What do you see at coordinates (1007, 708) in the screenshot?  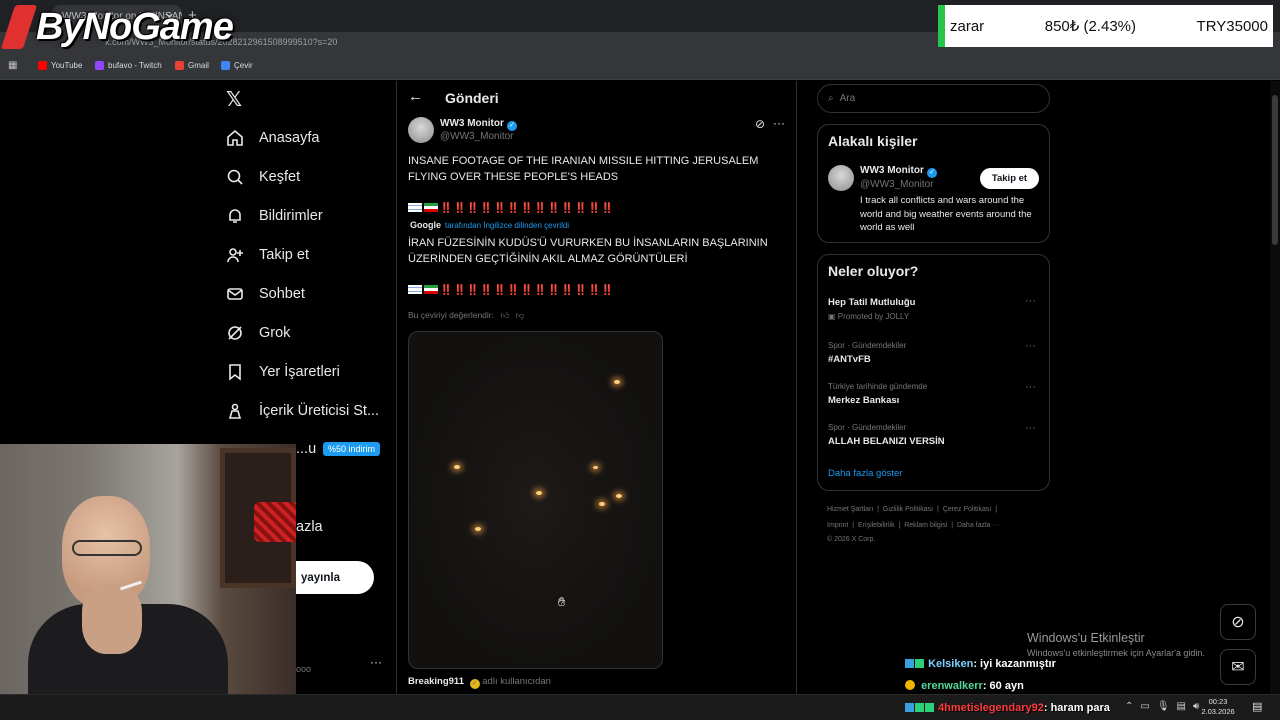 I see `chat-message: 4hmetislegendary92: haram para` at bounding box center [1007, 708].